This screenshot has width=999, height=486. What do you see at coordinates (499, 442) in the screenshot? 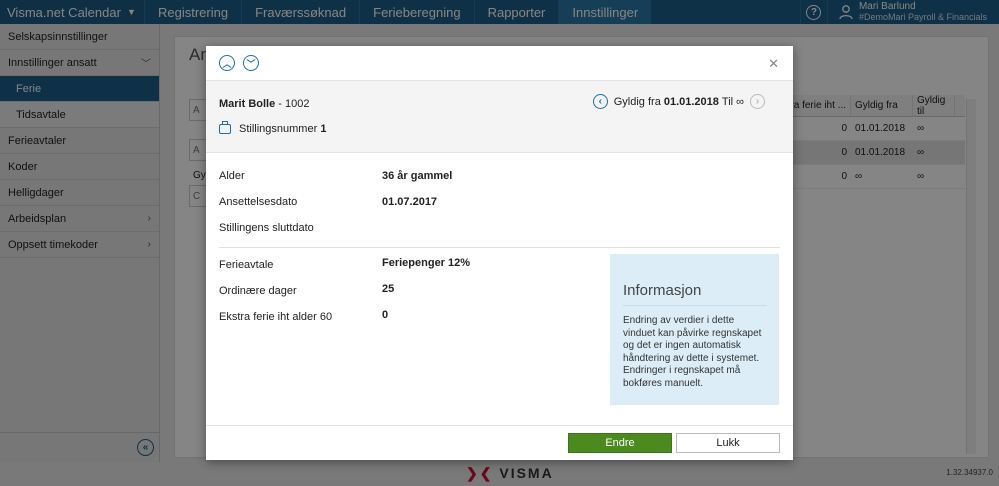
I see `dialog-footer: Endre Lukk` at bounding box center [499, 442].